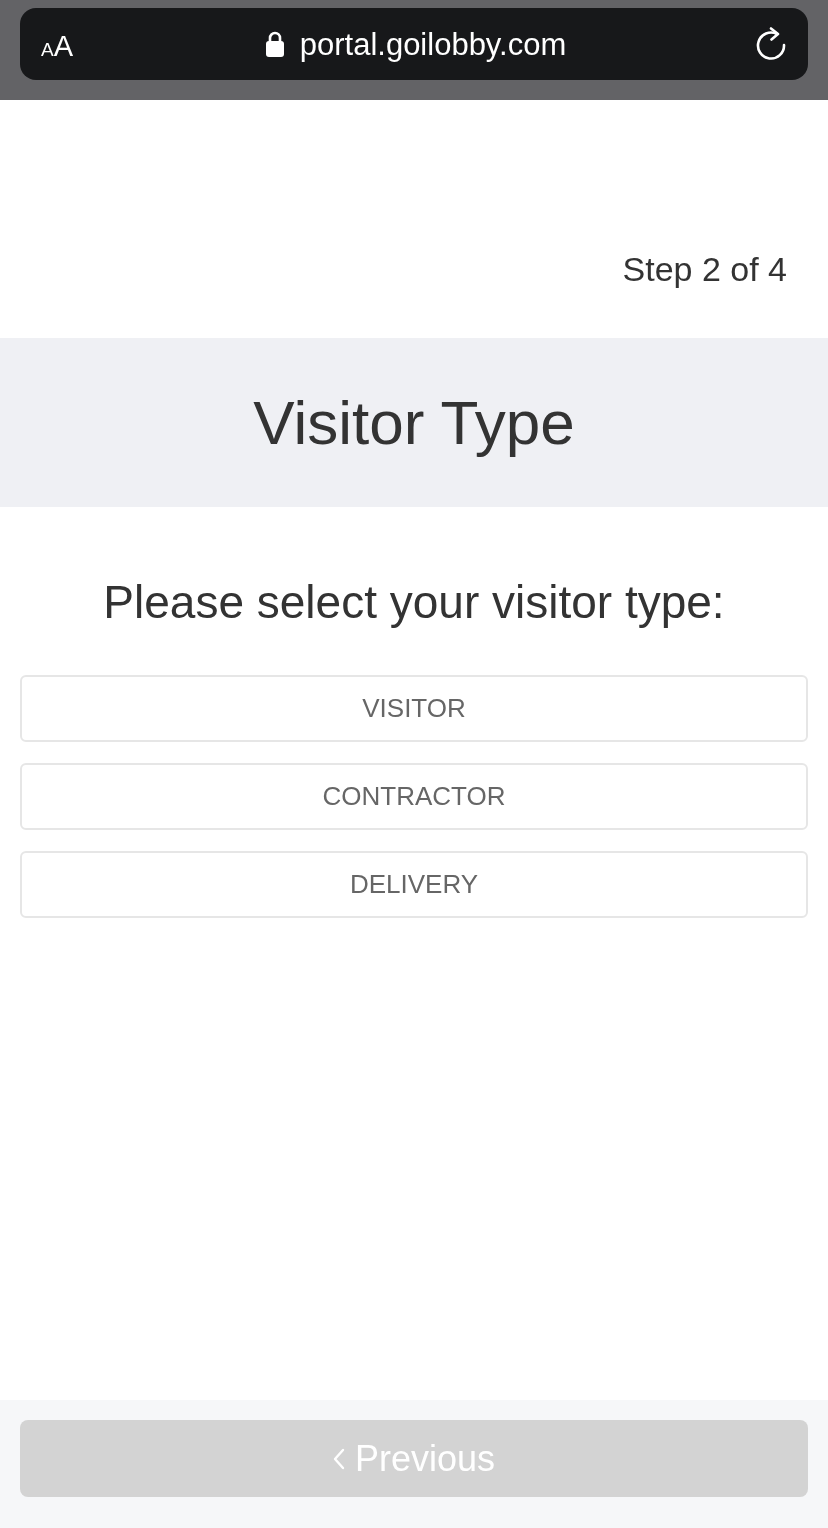 This screenshot has width=828, height=1528. What do you see at coordinates (704, 269) in the screenshot?
I see `step-indicator: Step 2 of 4` at bounding box center [704, 269].